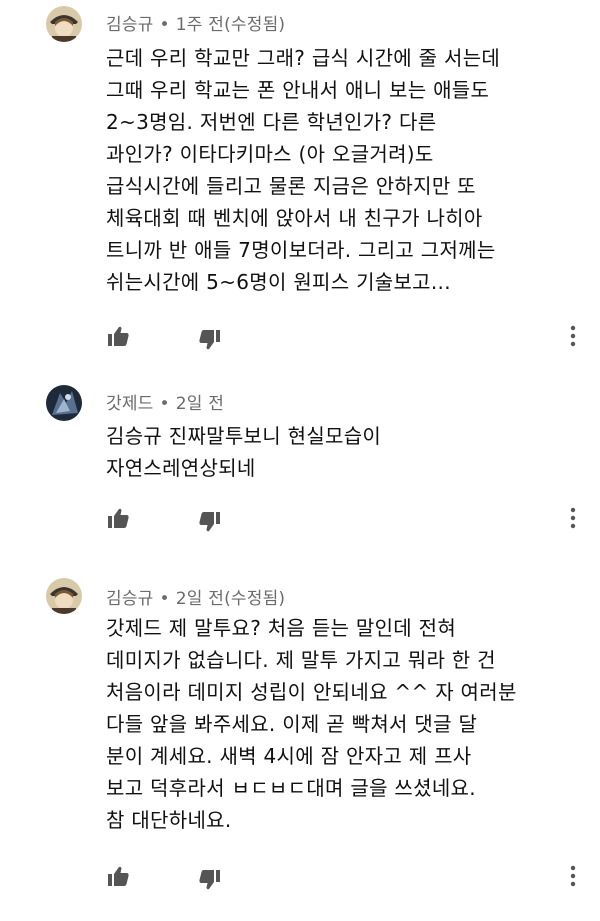 This screenshot has height=921, width=600. I want to click on comment-meta: 김승규 • 2일 전(수정됨), so click(195, 596).